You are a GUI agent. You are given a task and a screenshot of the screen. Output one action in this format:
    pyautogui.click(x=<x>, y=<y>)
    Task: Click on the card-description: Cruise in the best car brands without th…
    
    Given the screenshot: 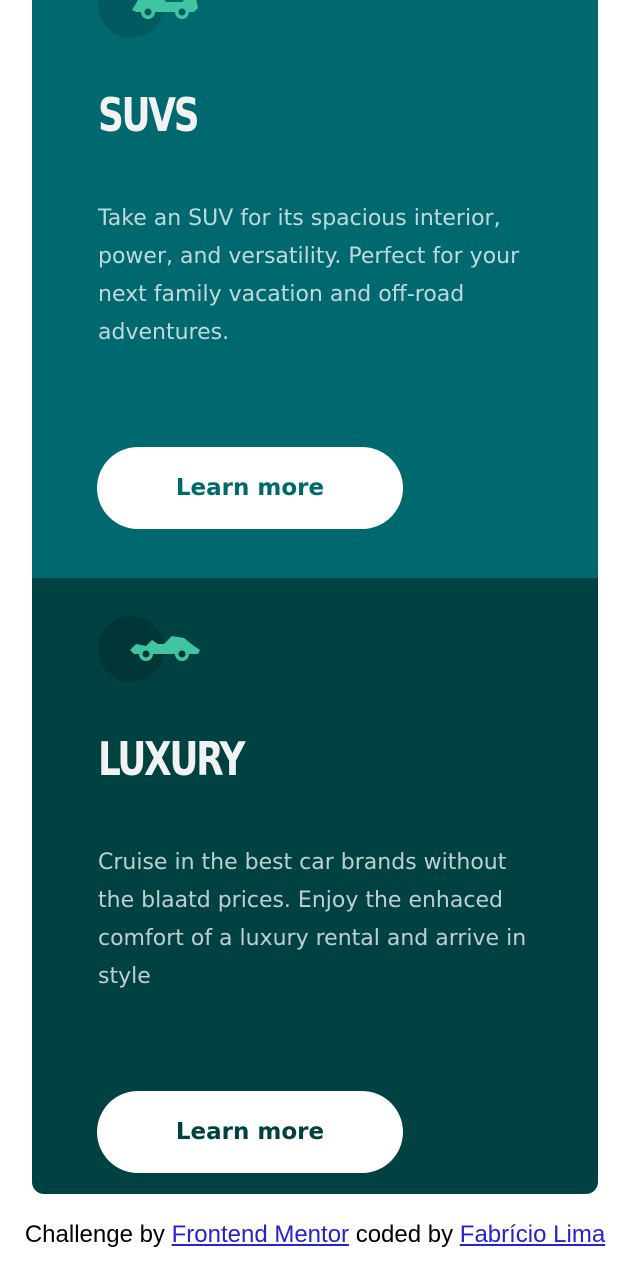 What is the action you would take?
    pyautogui.click(x=312, y=919)
    